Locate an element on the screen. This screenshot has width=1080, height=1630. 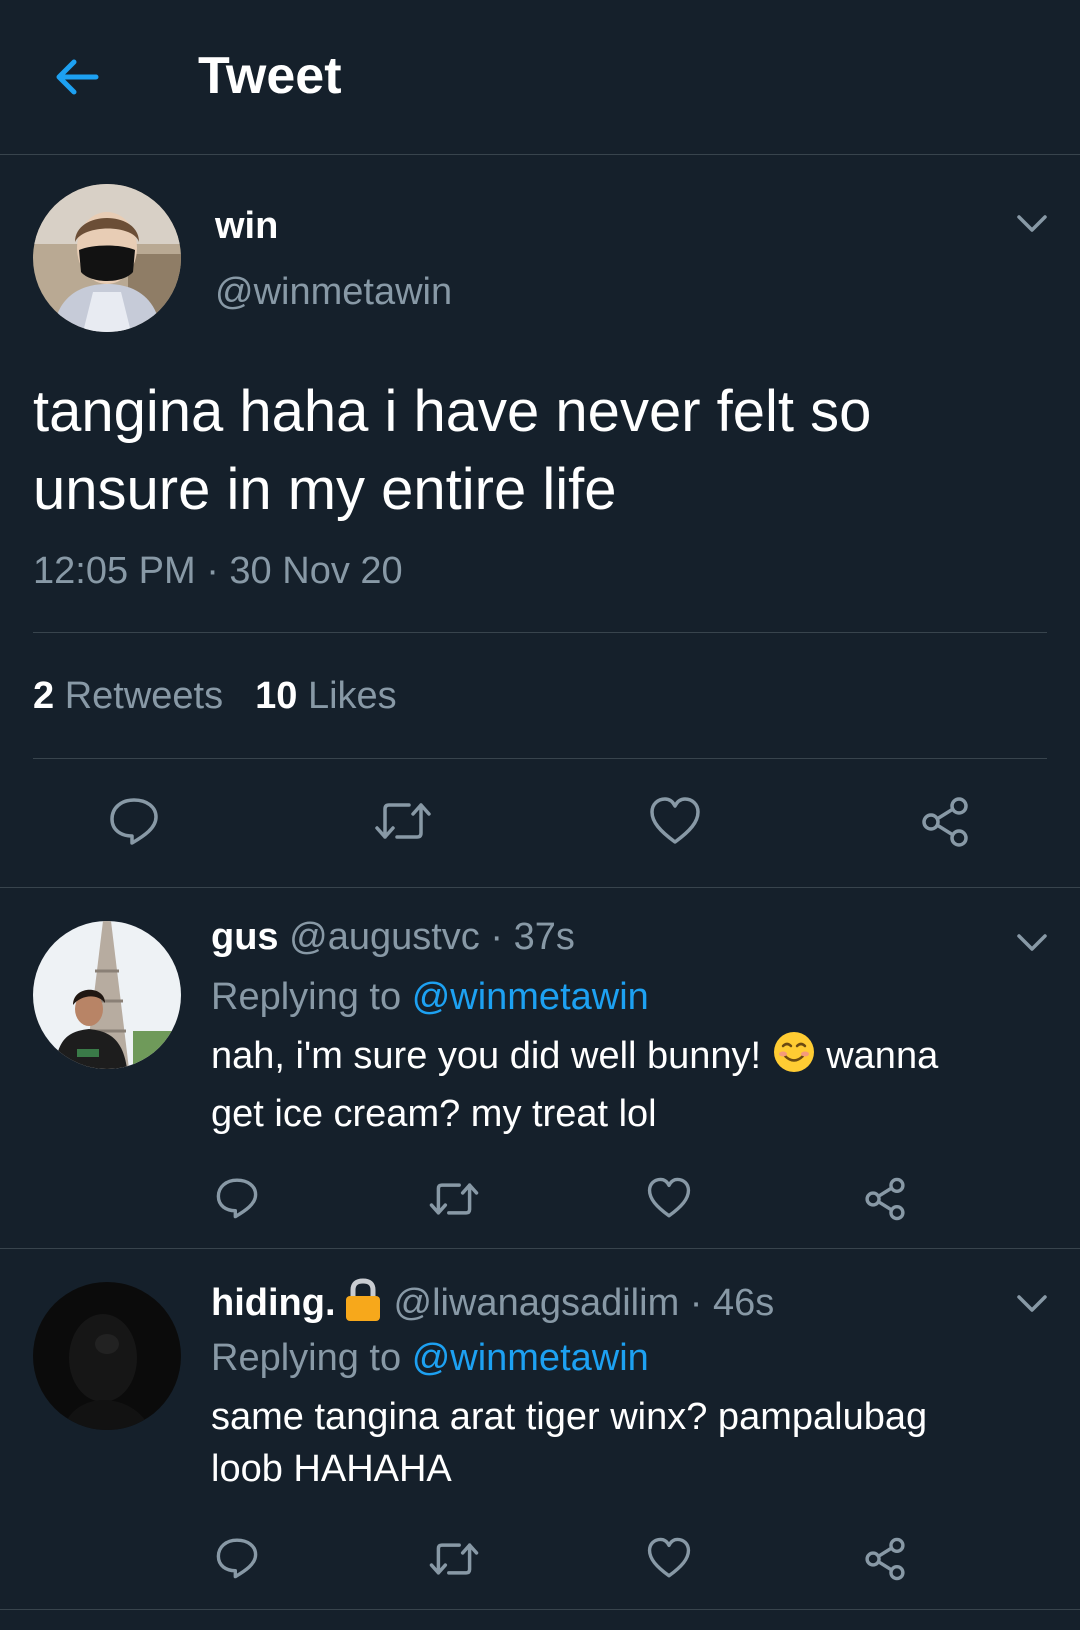
author-name: gus is located at coordinates (245, 937).